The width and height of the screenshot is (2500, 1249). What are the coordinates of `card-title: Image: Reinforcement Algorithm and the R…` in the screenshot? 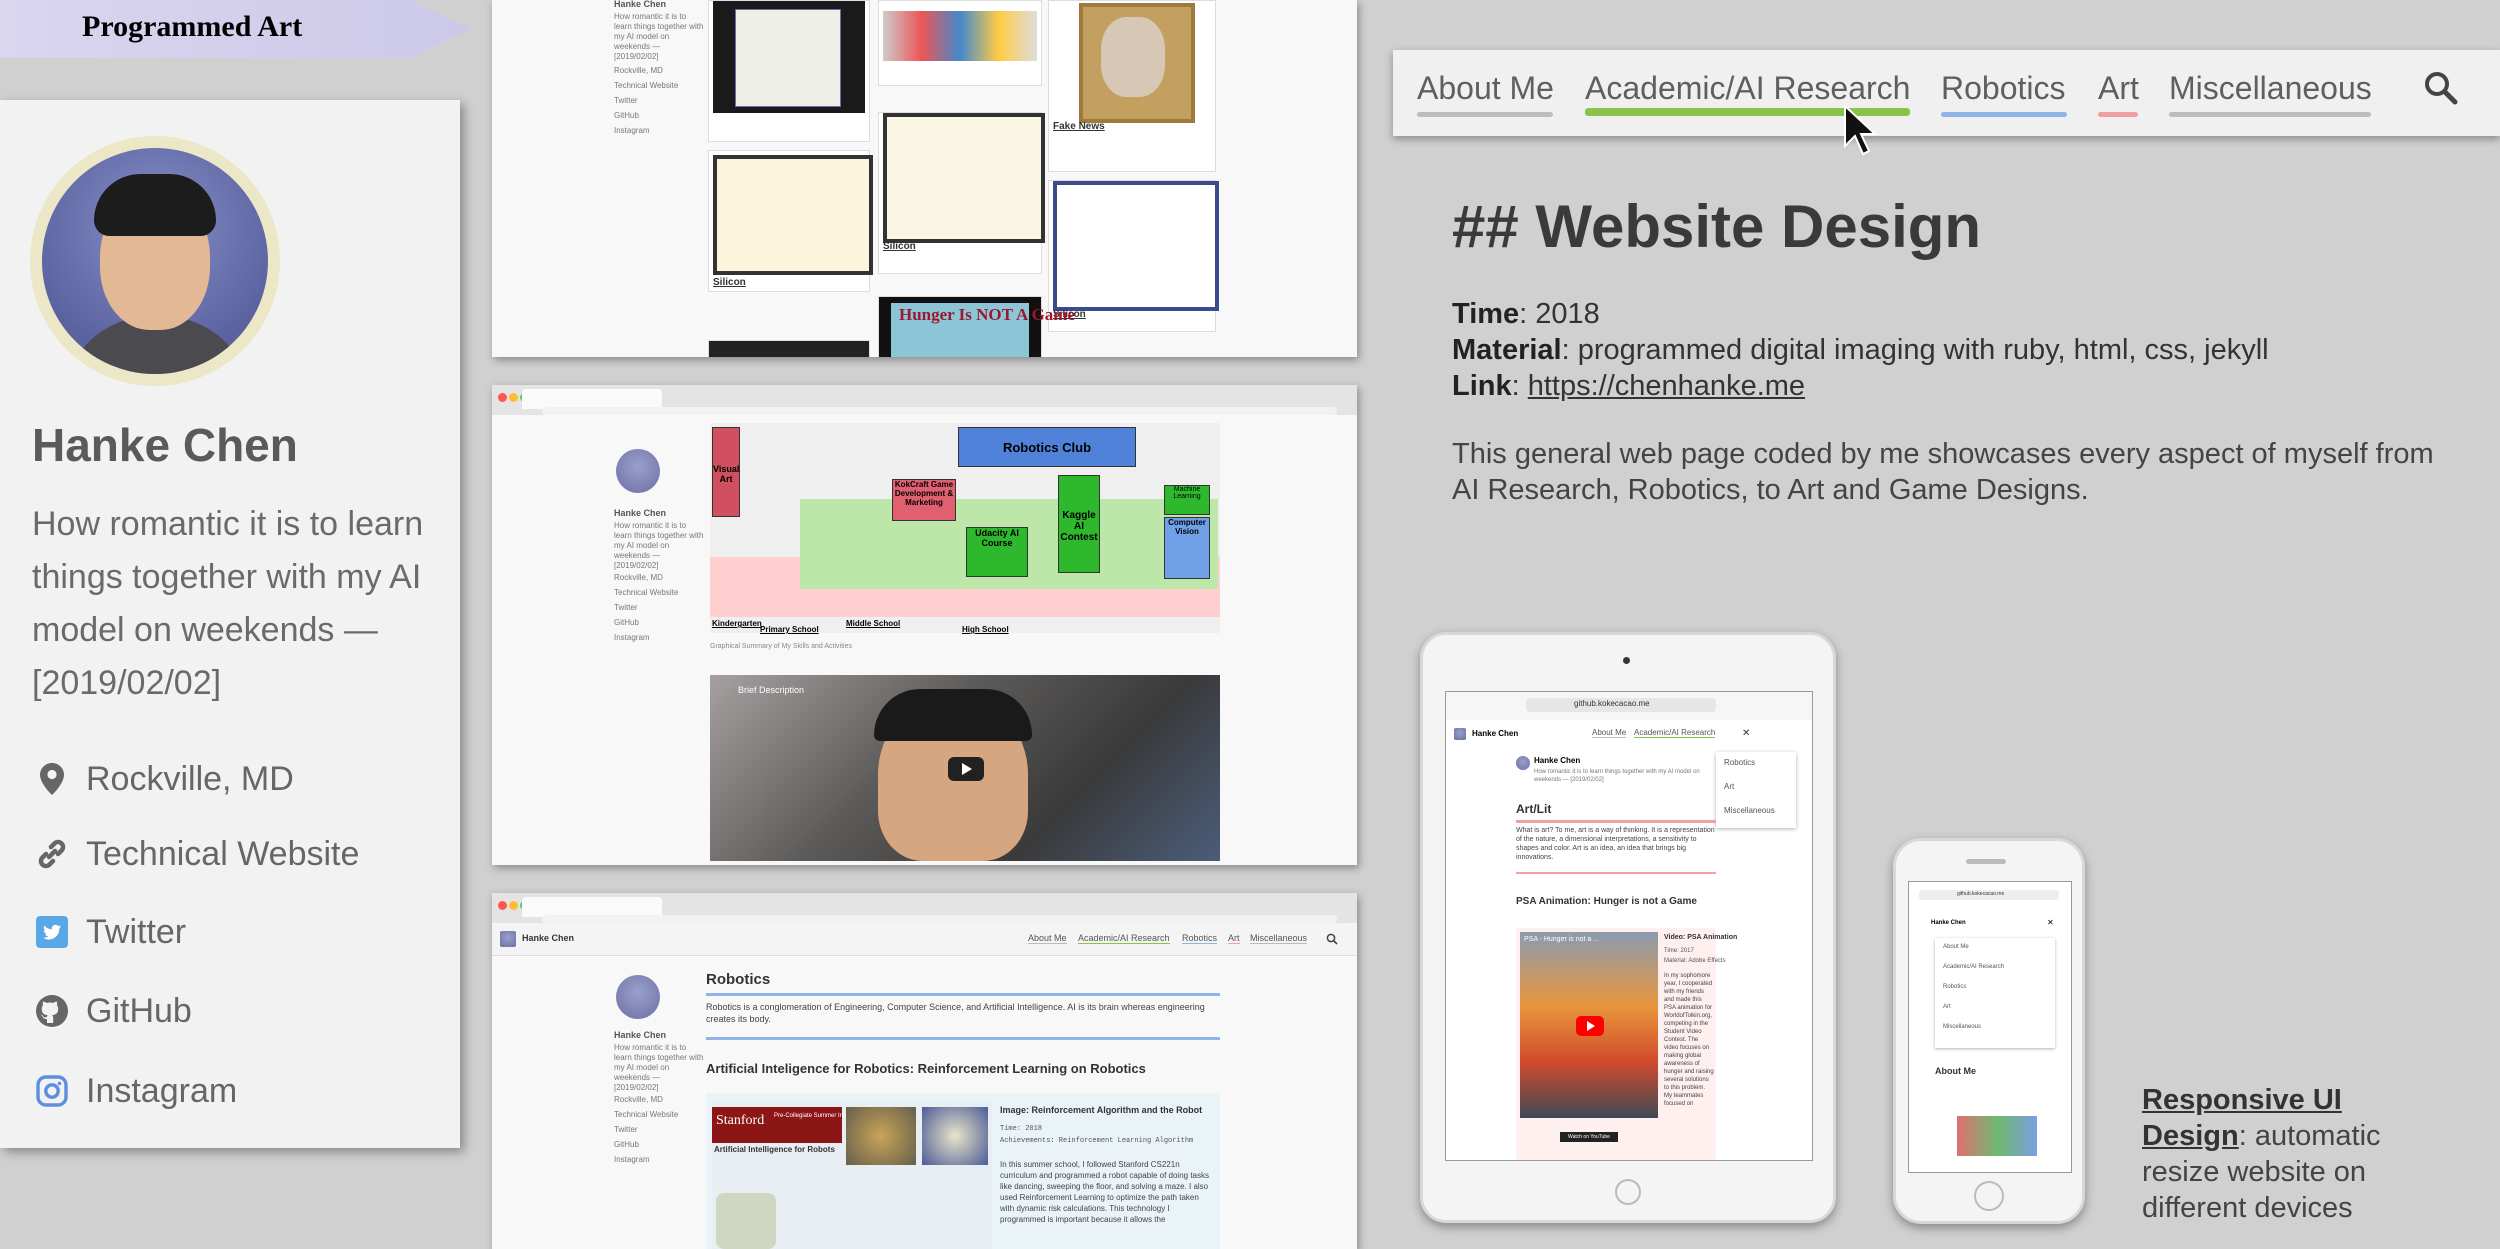 It's located at (1101, 1110).